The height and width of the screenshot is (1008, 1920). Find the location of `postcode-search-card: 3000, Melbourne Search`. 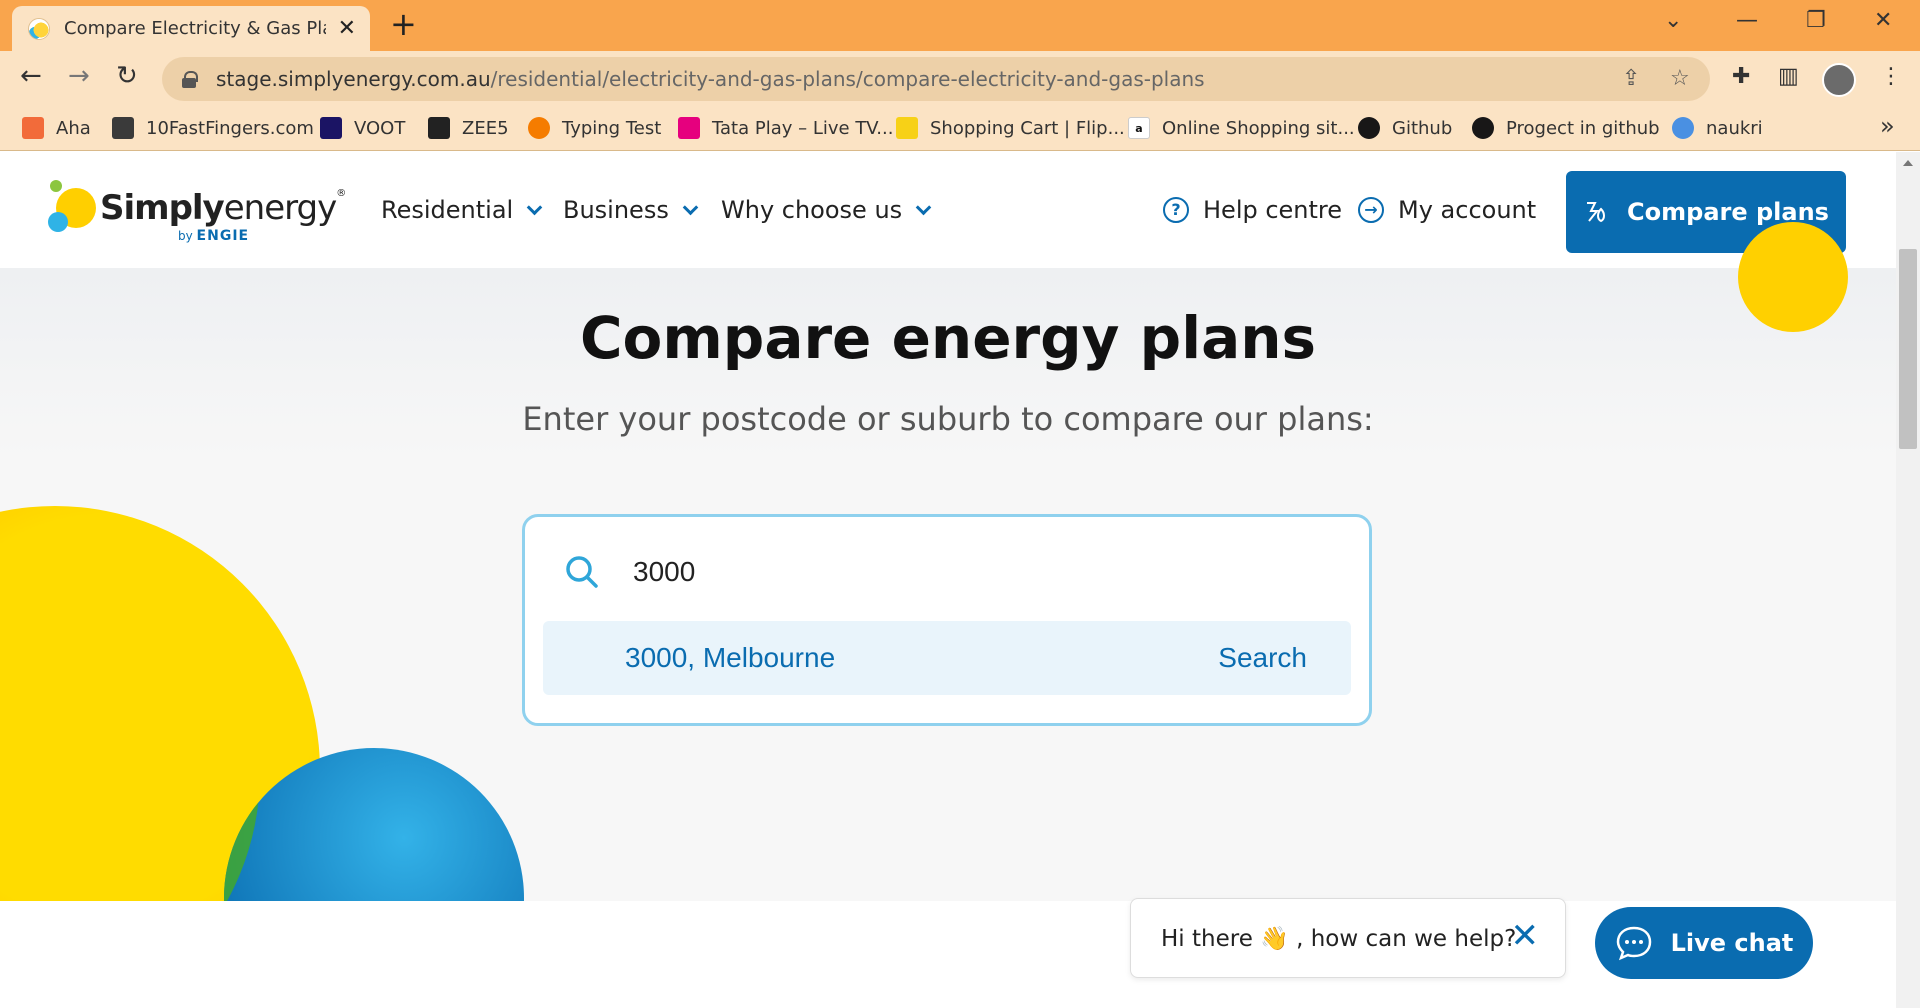

postcode-search-card: 3000, Melbourne Search is located at coordinates (947, 620).